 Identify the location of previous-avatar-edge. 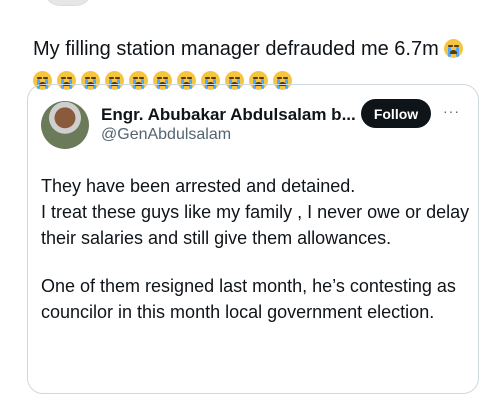
(68, 3).